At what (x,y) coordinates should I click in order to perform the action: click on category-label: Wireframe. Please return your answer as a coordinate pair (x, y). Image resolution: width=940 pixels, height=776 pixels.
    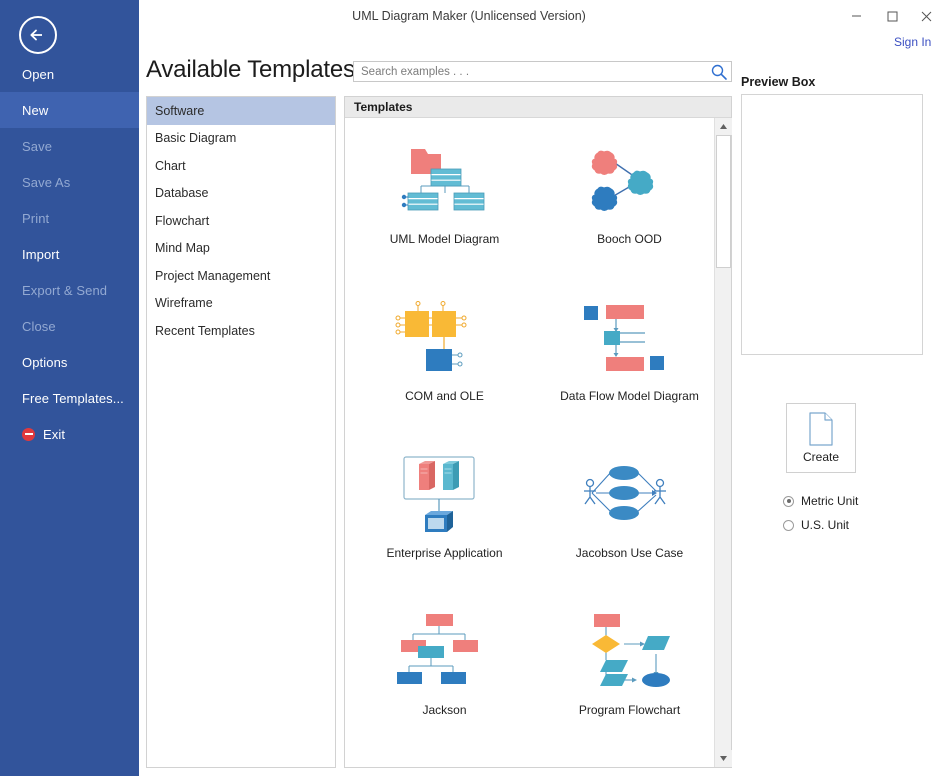
    Looking at the image, I should click on (184, 303).